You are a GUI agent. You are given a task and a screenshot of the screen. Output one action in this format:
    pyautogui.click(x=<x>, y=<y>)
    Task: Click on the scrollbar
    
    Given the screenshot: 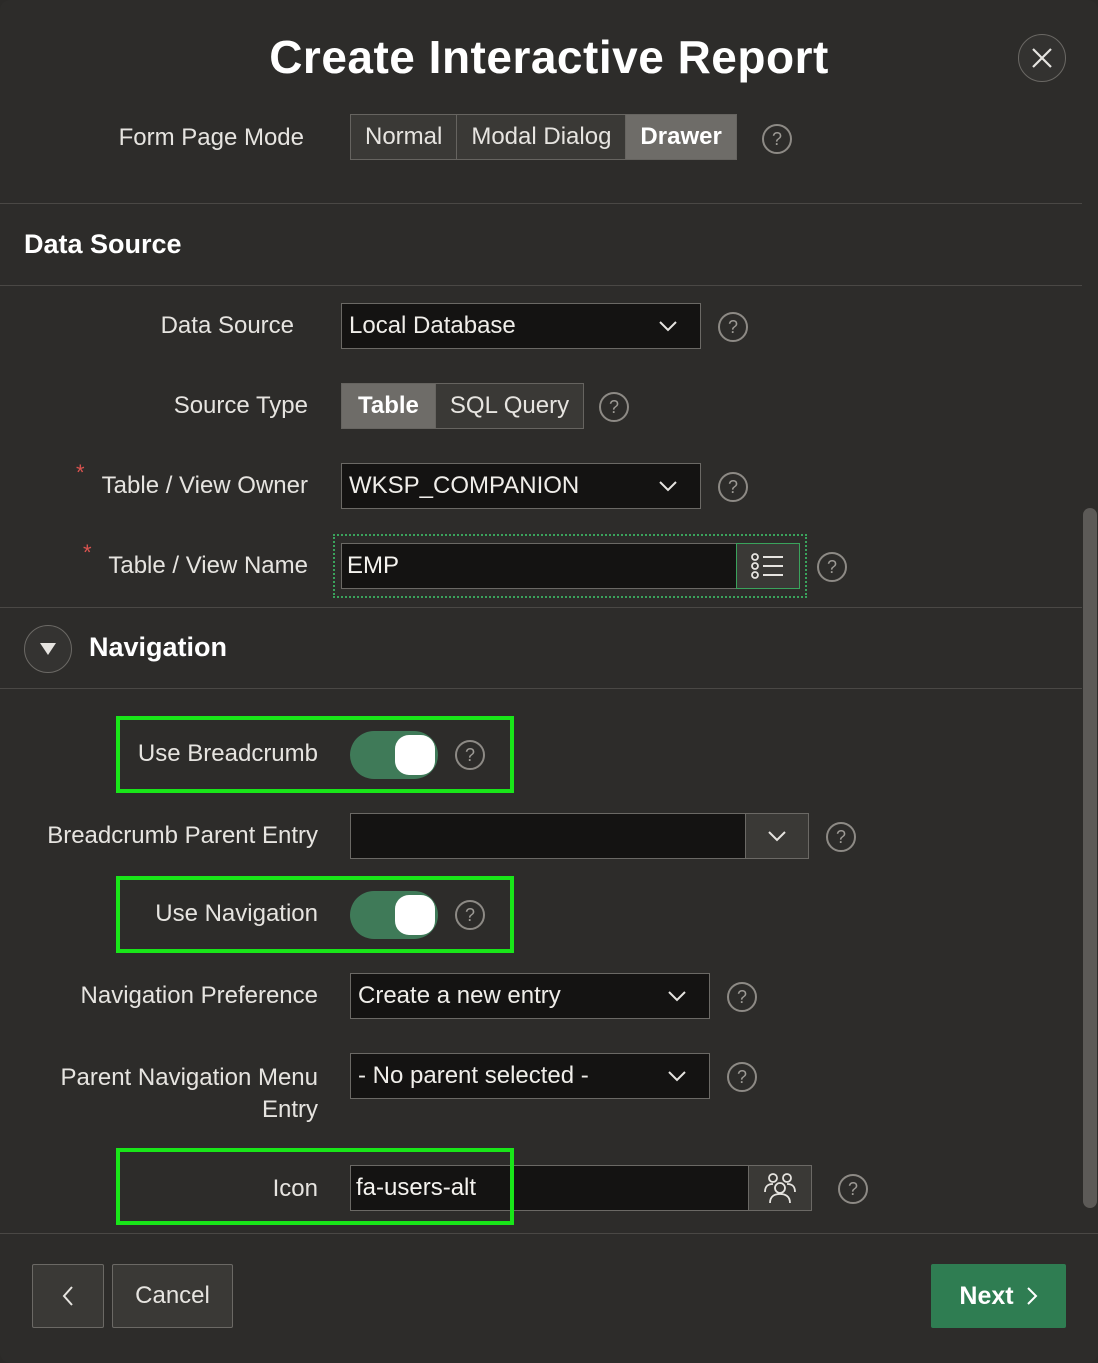 What is the action you would take?
    pyautogui.click(x=1090, y=858)
    